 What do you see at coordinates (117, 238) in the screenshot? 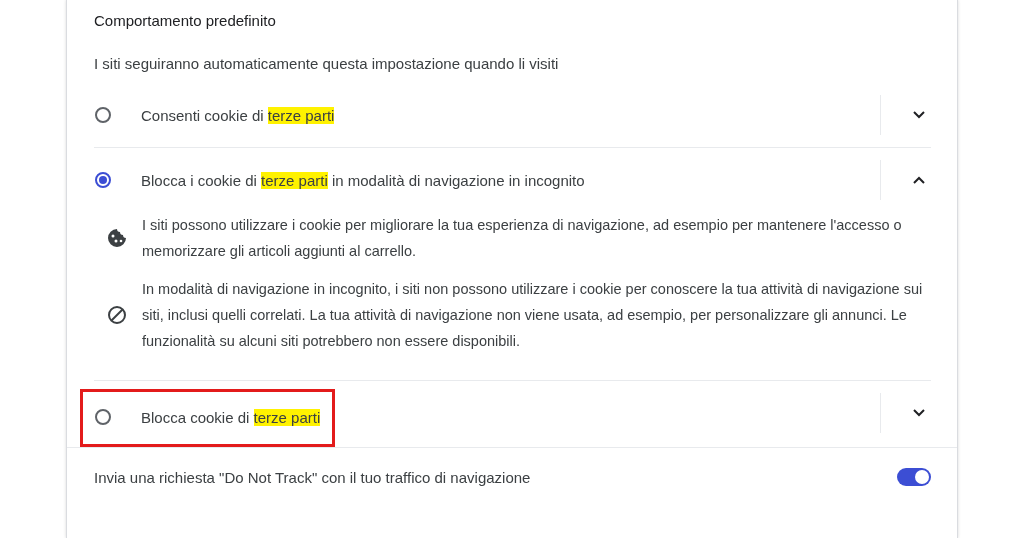
I see `cookie-icon` at bounding box center [117, 238].